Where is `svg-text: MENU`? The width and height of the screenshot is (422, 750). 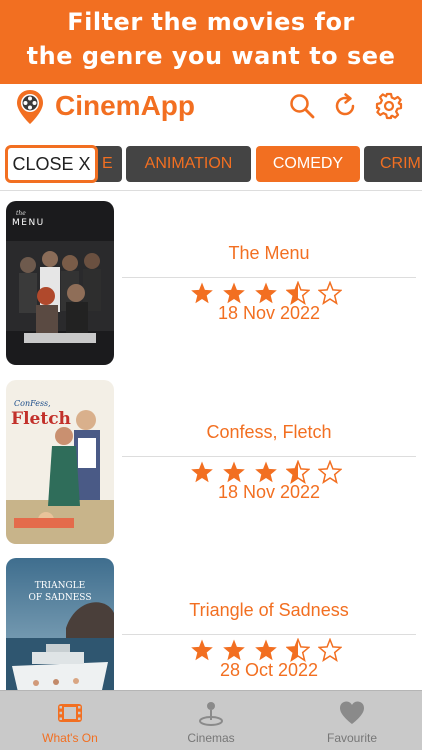 svg-text: MENU is located at coordinates (28, 223).